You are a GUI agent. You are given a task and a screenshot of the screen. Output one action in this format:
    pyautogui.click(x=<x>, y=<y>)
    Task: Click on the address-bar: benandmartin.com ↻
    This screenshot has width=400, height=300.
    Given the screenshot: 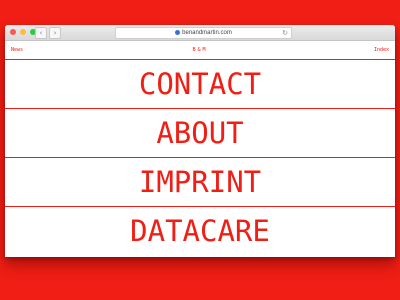 What is the action you would take?
    pyautogui.click(x=203, y=33)
    